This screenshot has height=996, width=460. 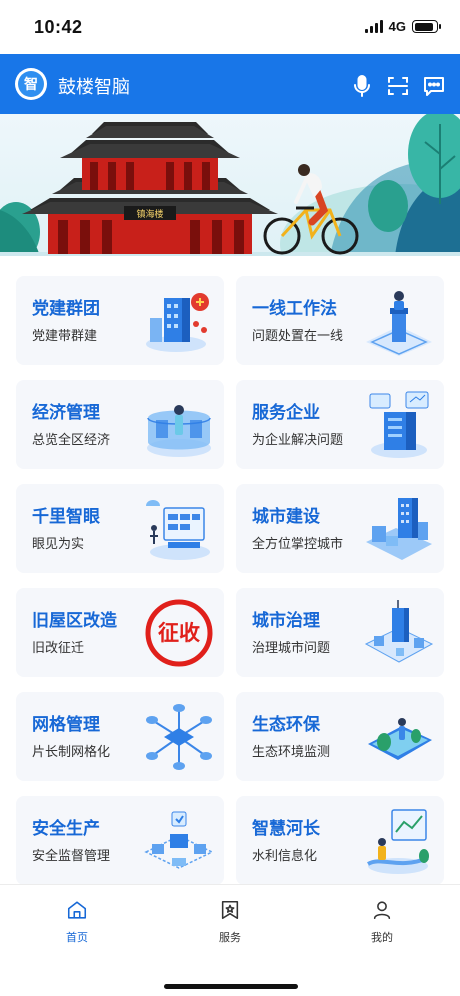 I want to click on card-enterprise-service: 服务企业 为企业解决问题, so click(x=340, y=424).